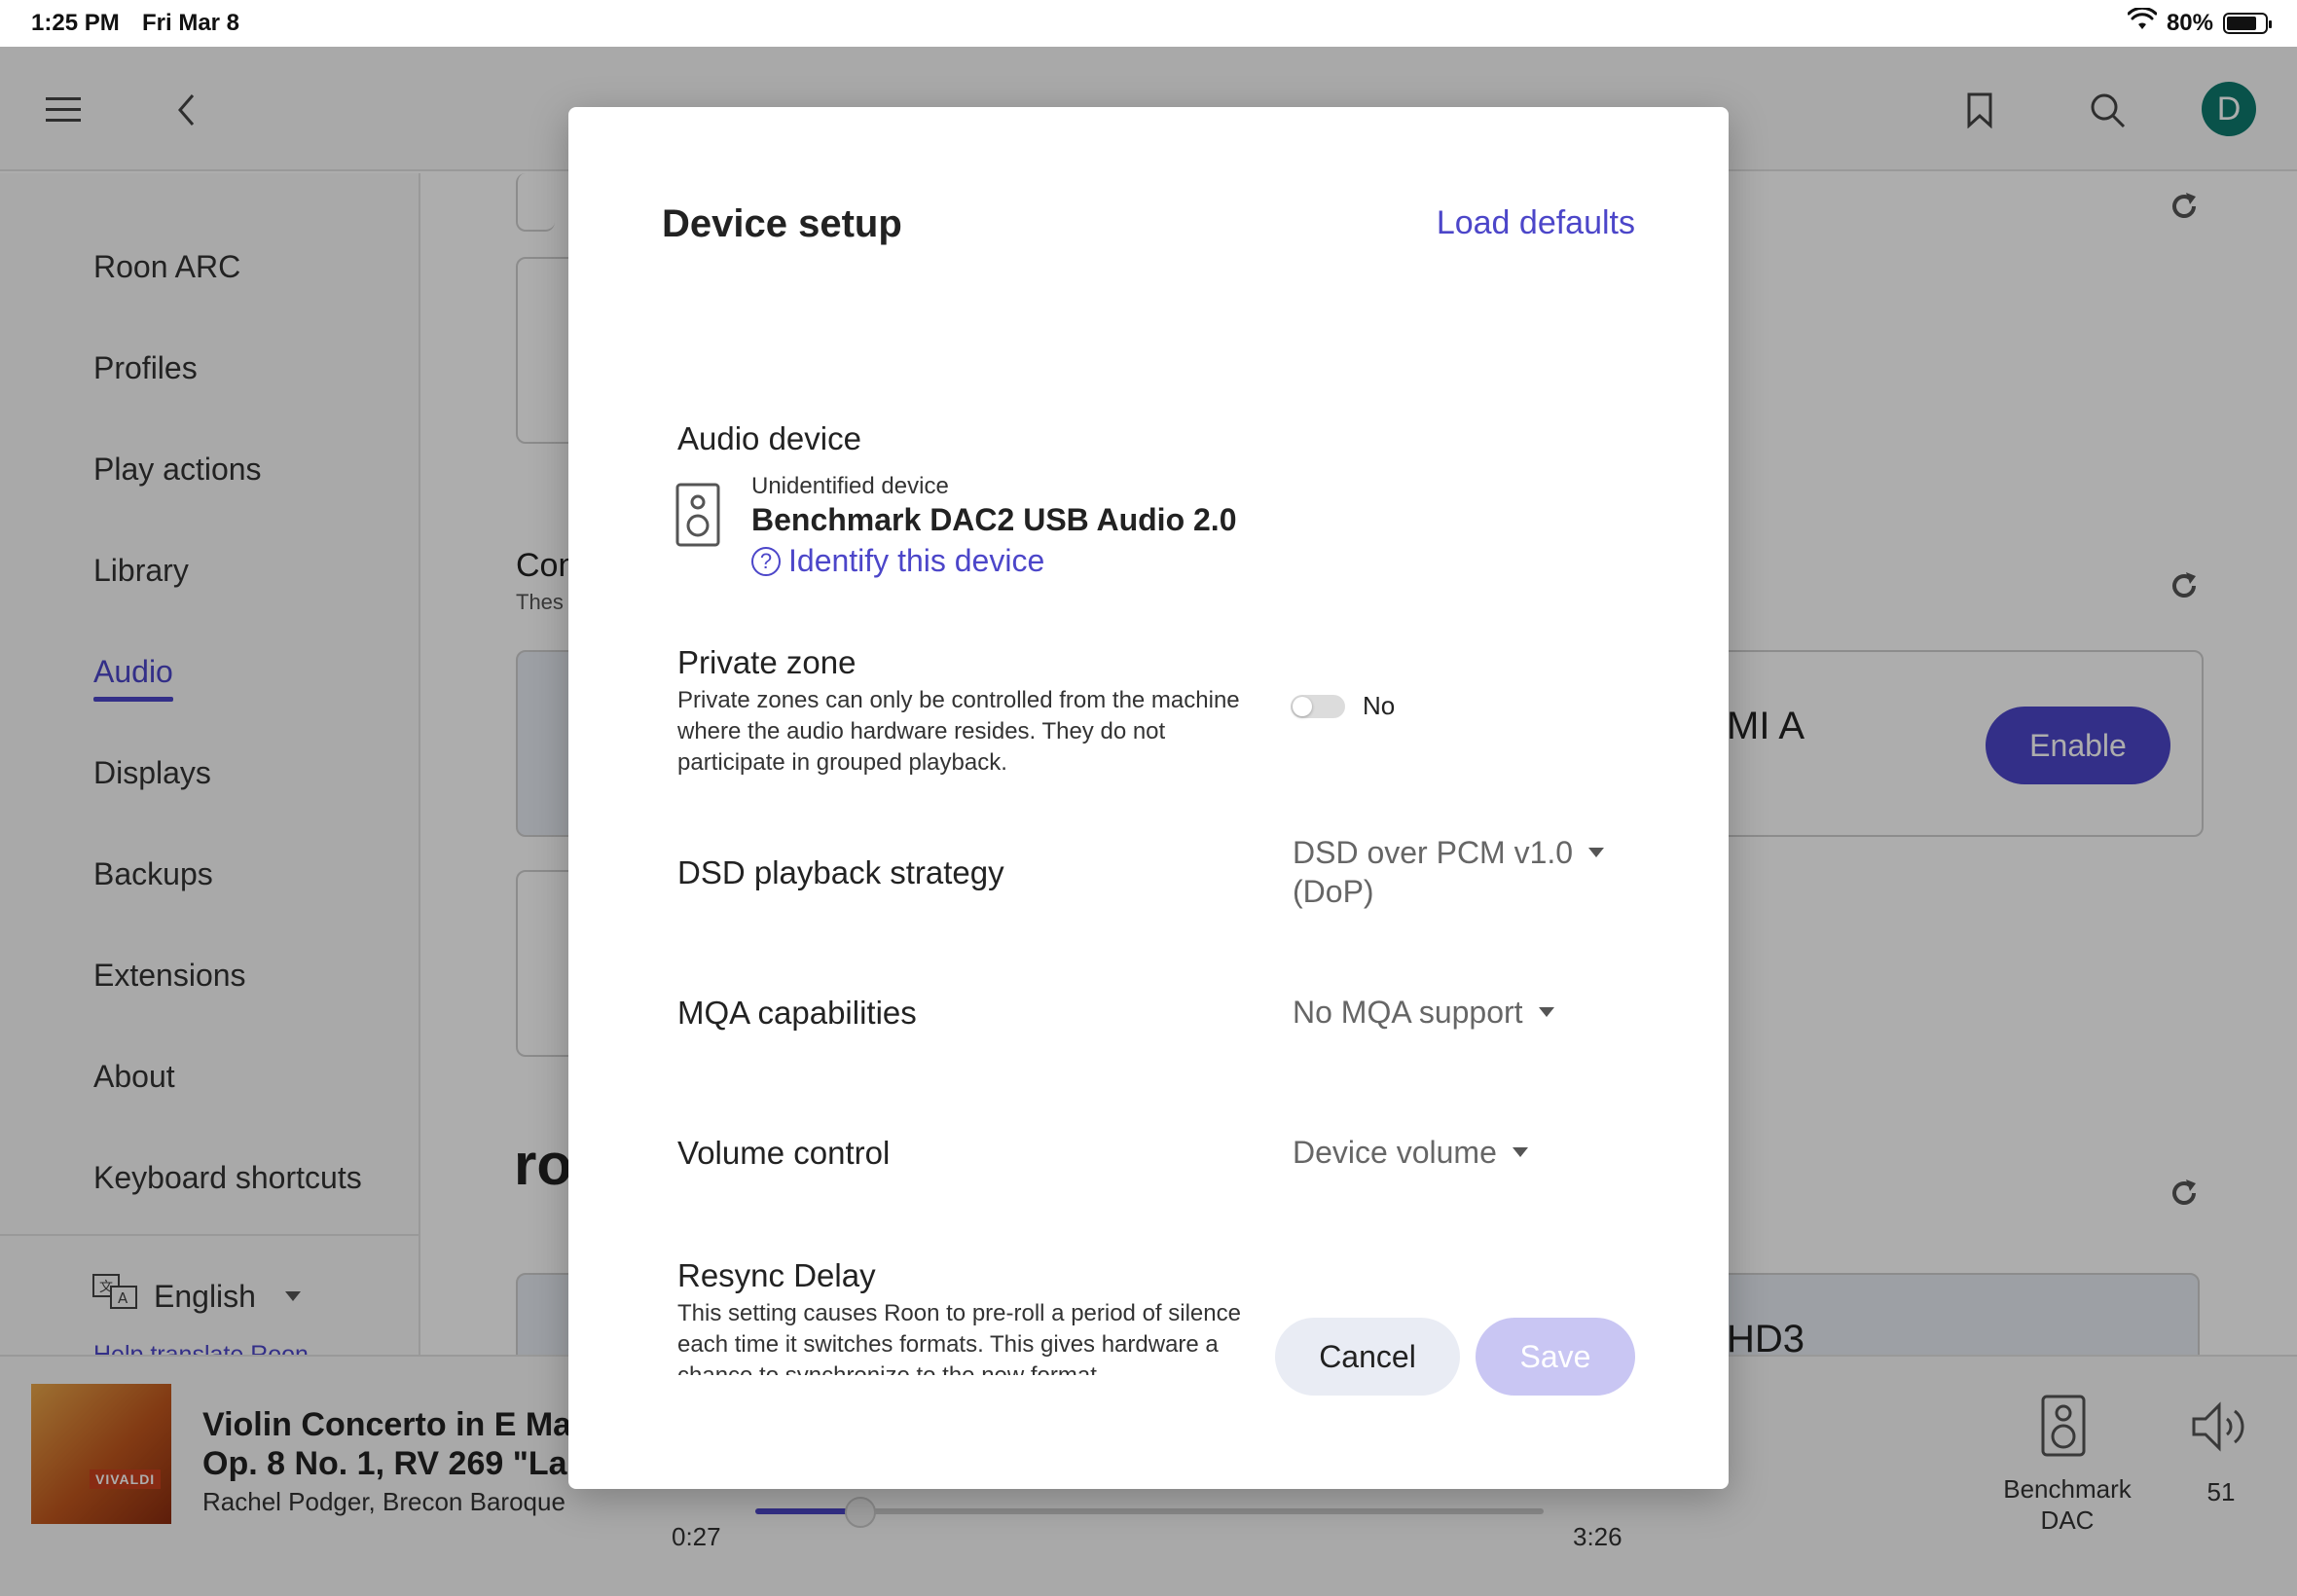  I want to click on audio-device-subtitle: Unidentified device, so click(850, 486).